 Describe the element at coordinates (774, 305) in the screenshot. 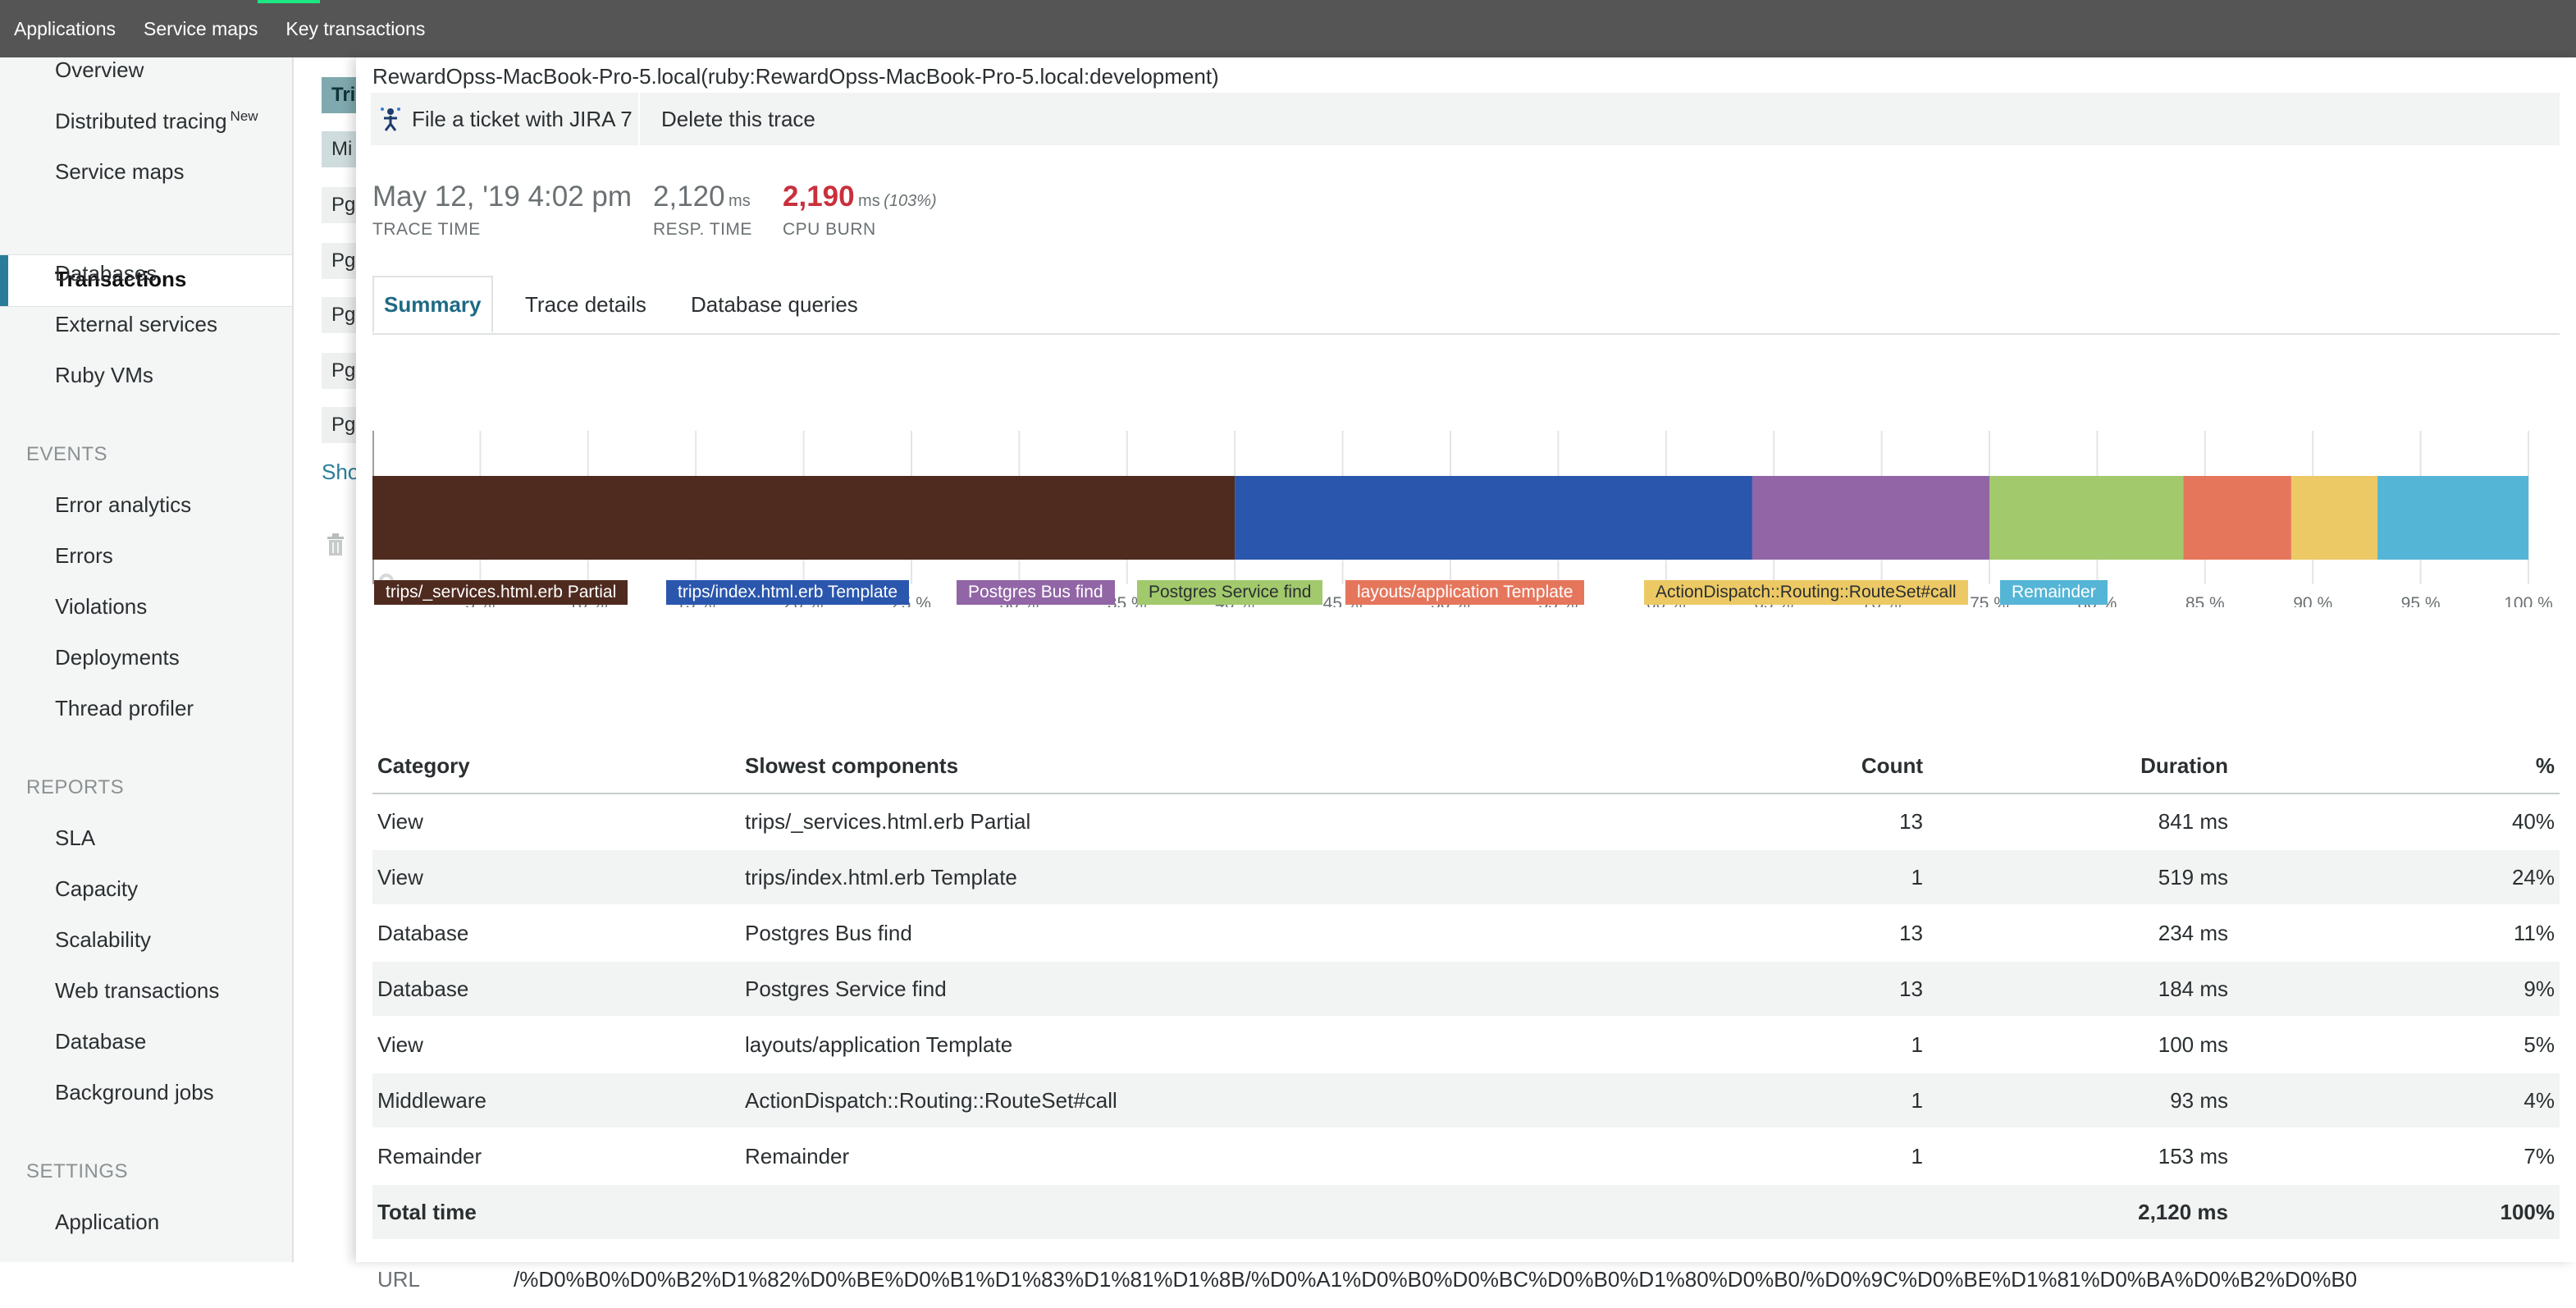

I see `tab-database-queries: Database queries` at that location.